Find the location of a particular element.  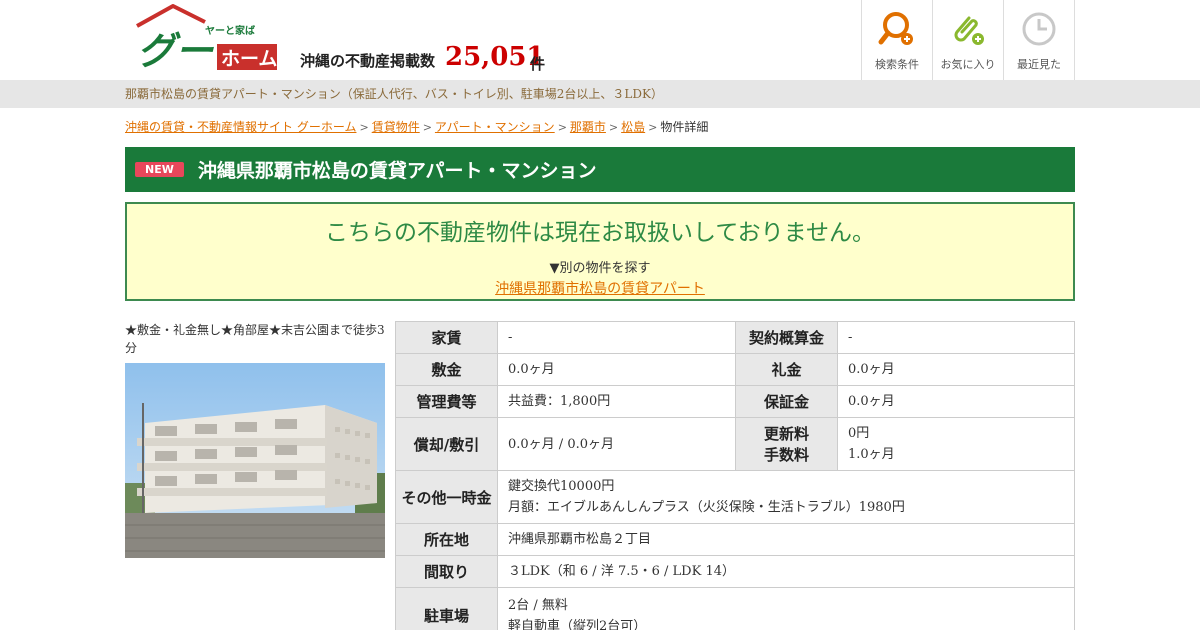

breadcrumb-matsushima: 松島 is located at coordinates (633, 127).